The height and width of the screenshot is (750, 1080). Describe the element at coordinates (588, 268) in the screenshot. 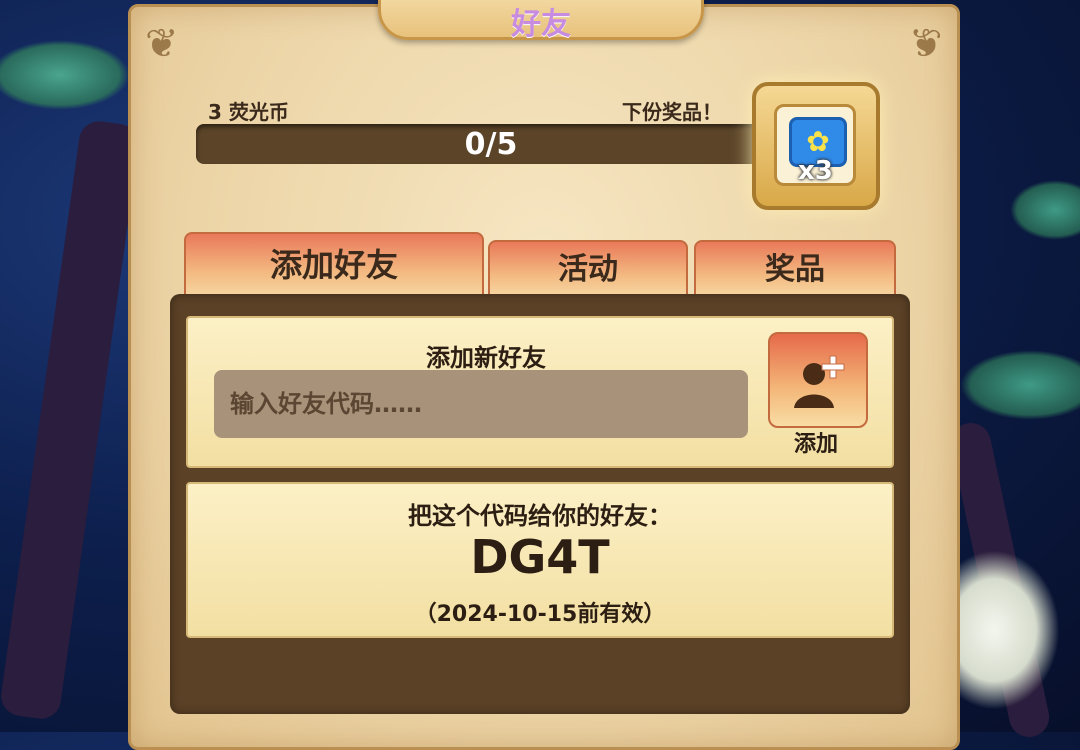

I see `tab-events: 活动` at that location.